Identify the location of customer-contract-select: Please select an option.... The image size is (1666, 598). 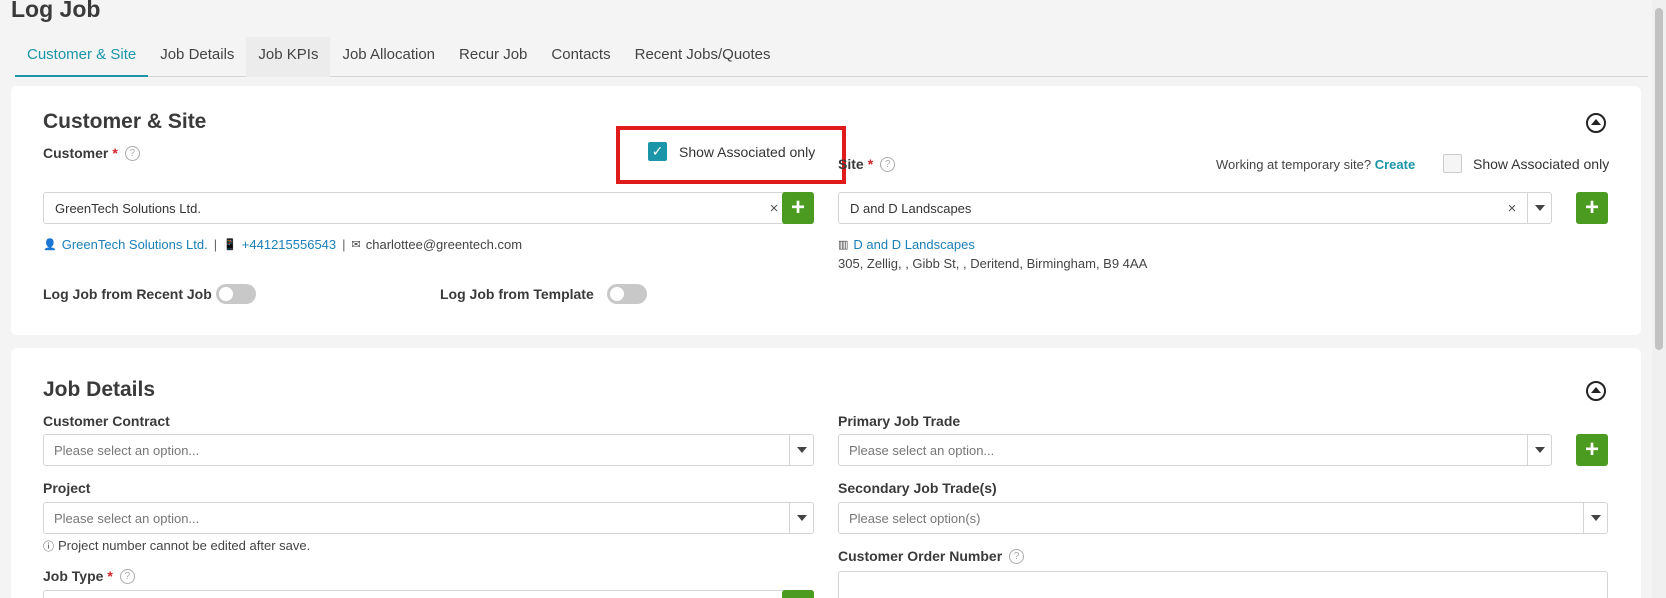
(428, 450).